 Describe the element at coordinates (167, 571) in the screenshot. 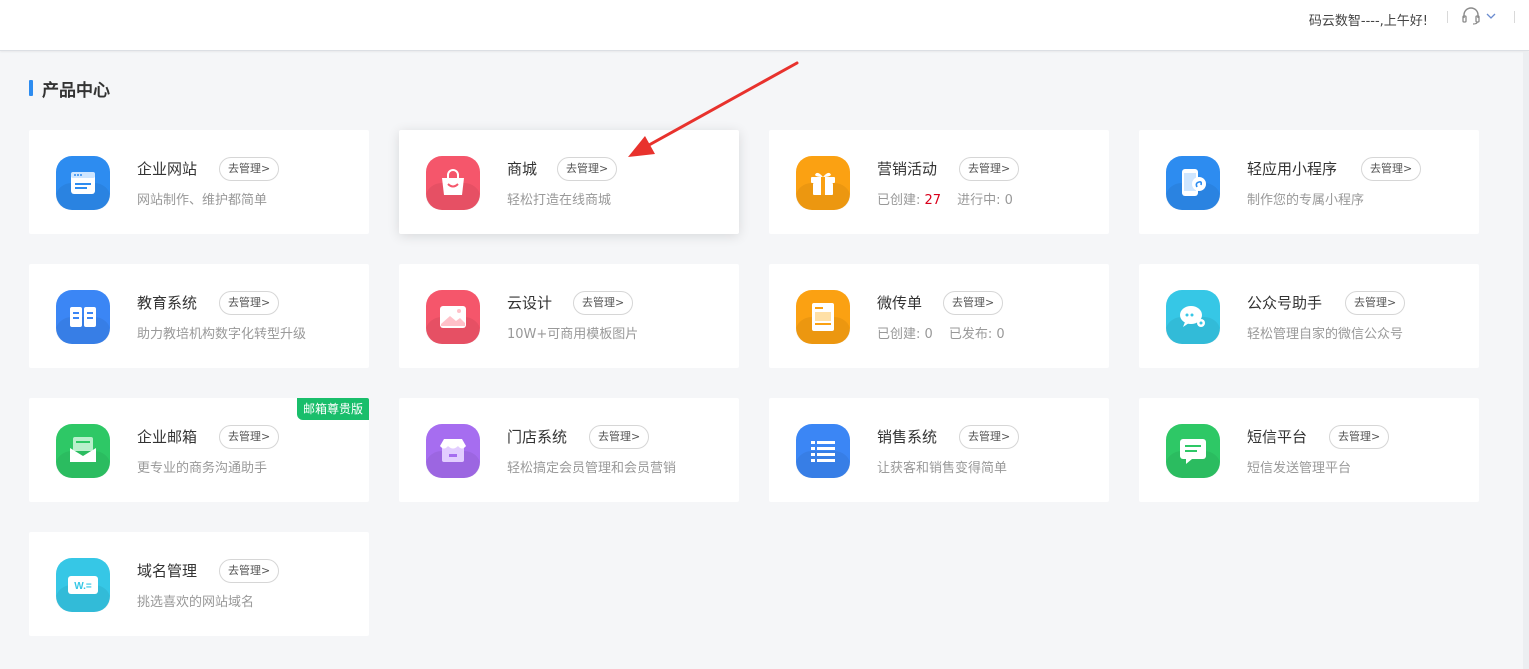

I see `card-title: 域名管理` at that location.